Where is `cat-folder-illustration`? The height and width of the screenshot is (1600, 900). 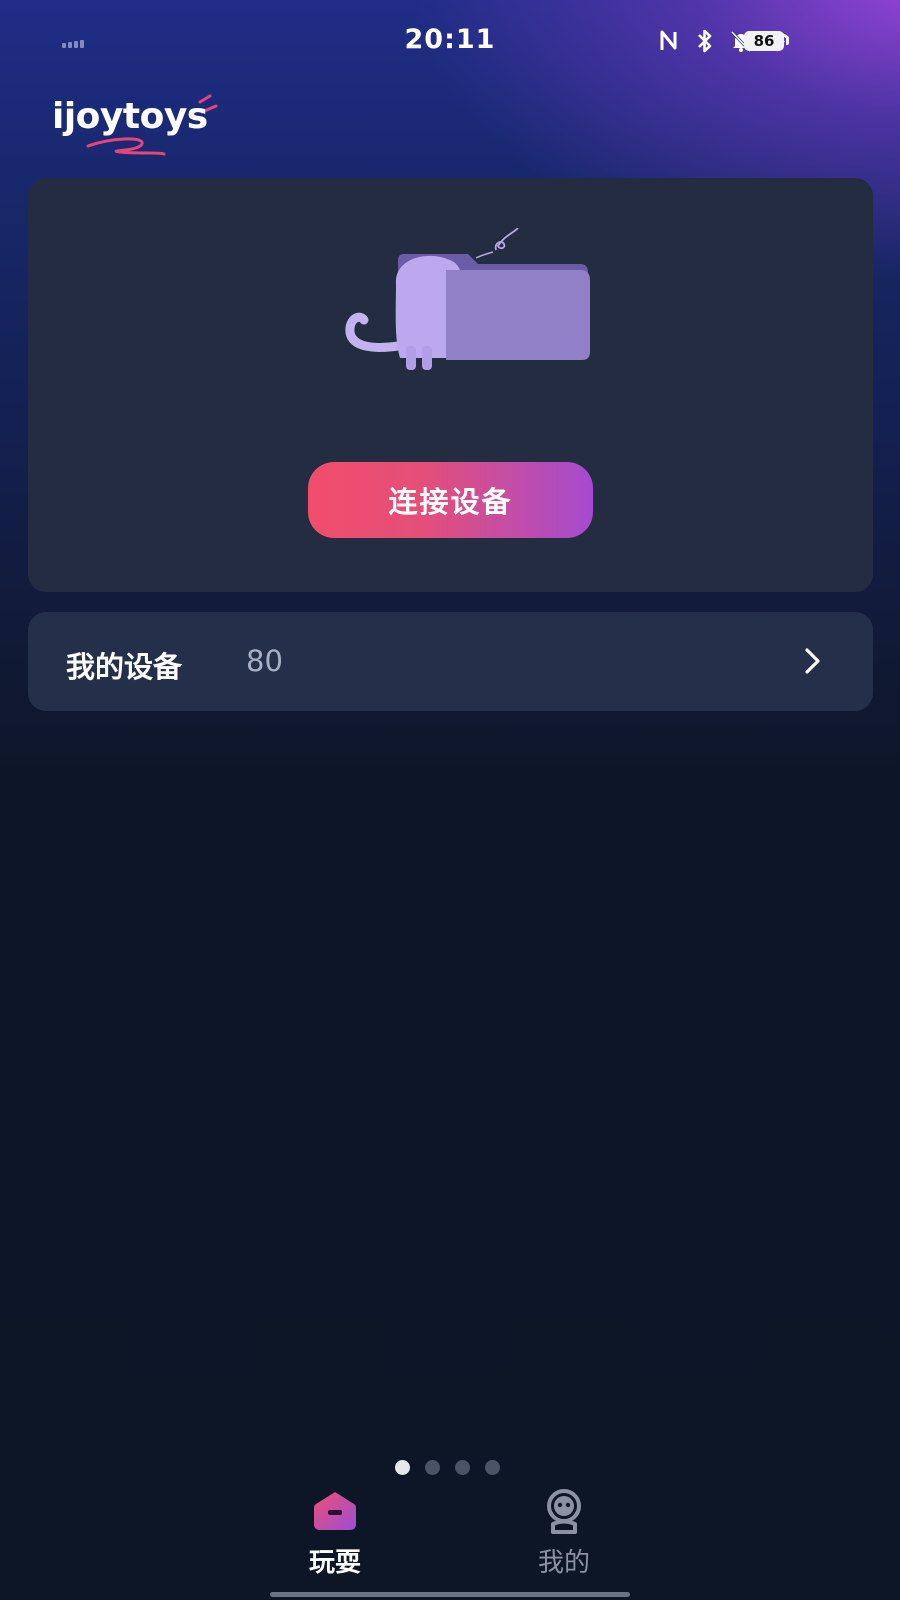 cat-folder-illustration is located at coordinates (467, 299).